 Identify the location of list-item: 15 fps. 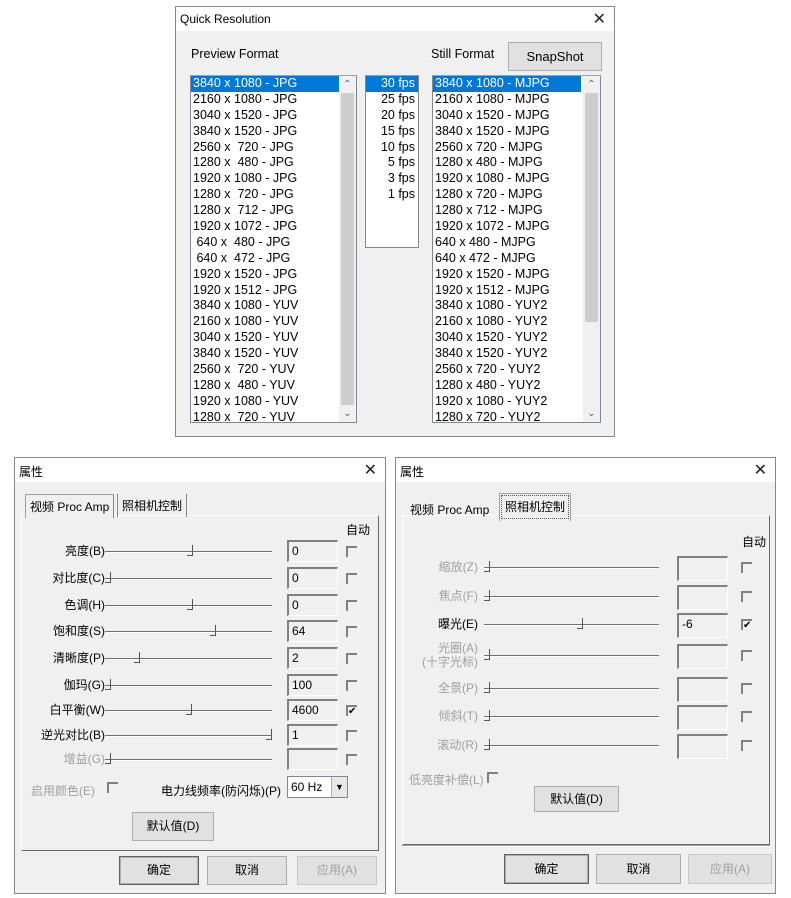
(392, 132).